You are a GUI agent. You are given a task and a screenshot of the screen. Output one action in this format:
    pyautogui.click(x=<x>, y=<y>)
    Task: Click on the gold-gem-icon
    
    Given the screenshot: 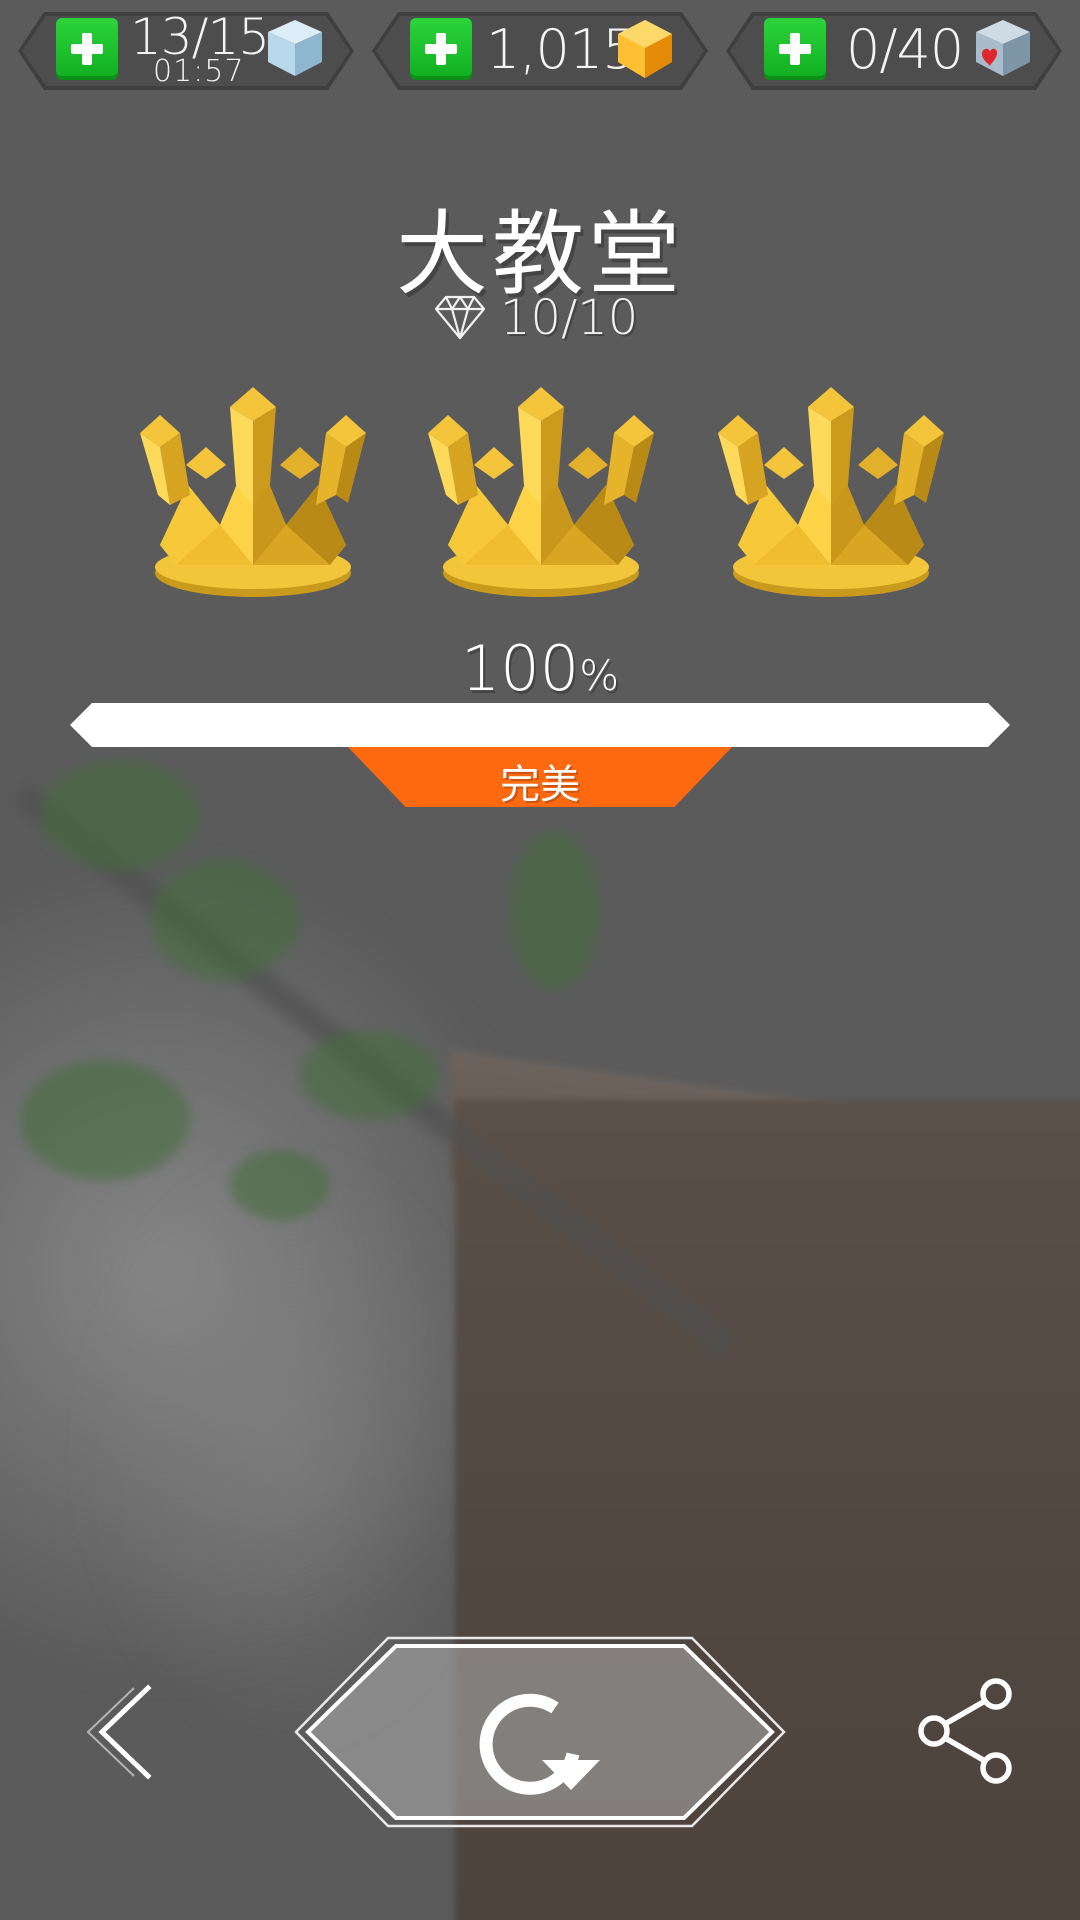 What is the action you would take?
    pyautogui.click(x=645, y=49)
    